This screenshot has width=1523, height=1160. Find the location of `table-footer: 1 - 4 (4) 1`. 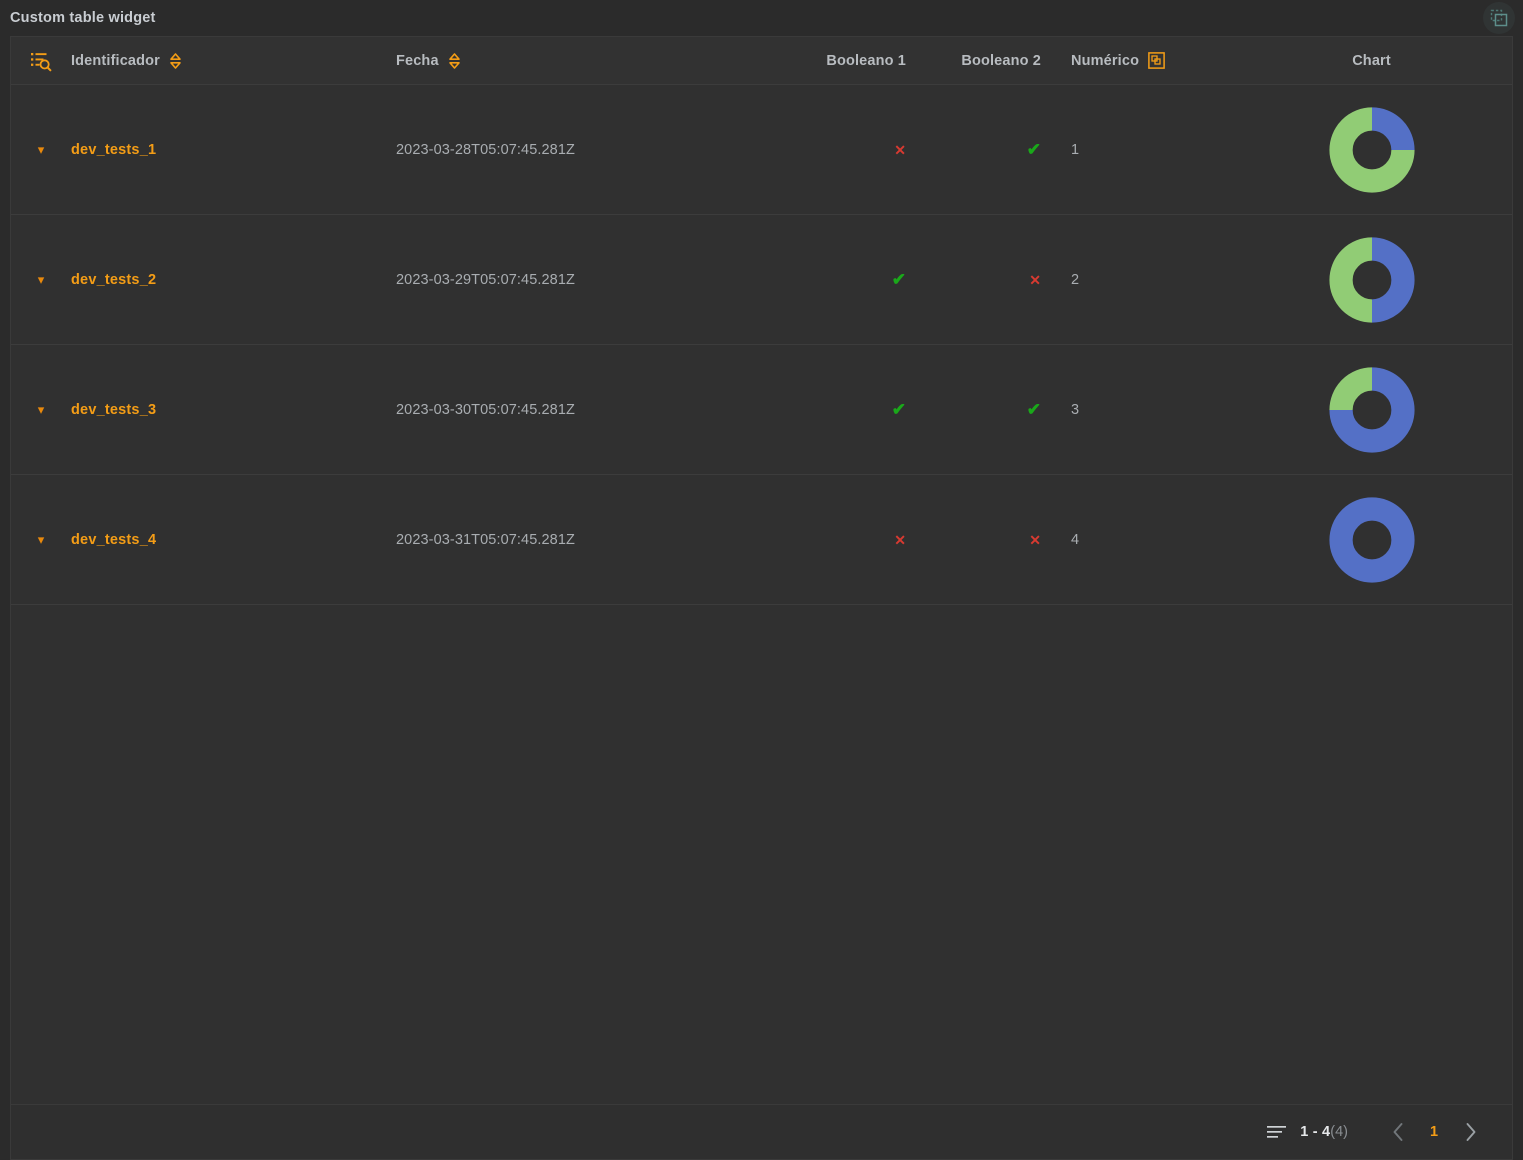

table-footer: 1 - 4 (4) 1 is located at coordinates (761, 1132).